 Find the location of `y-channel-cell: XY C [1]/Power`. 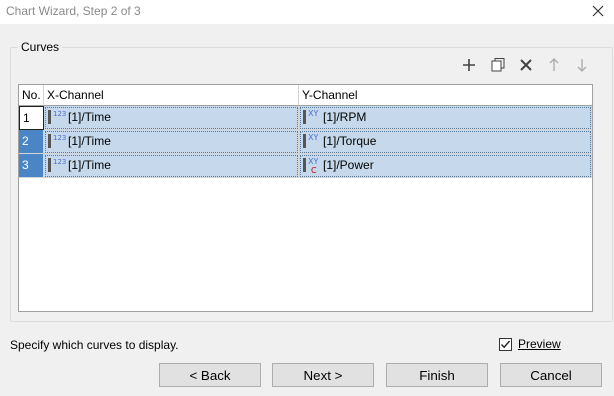

y-channel-cell: XY C [1]/Power is located at coordinates (445, 166).